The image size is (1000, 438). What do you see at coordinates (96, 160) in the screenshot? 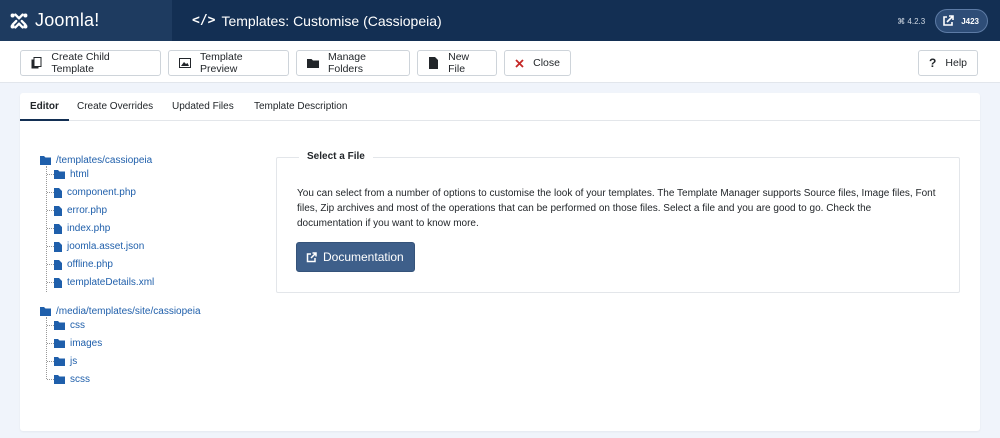
I see `tree-folder-templates-cassiopeia: /templates/cassiopeia` at bounding box center [96, 160].